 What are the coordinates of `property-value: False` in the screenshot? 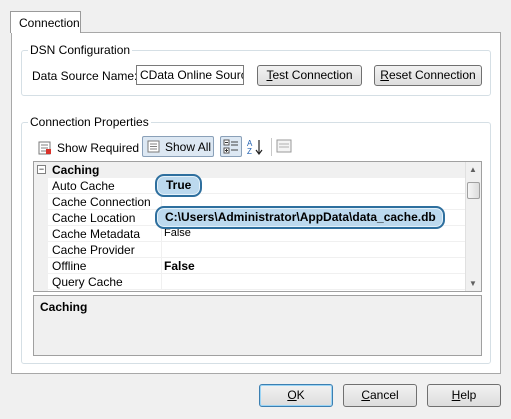 It's located at (314, 266).